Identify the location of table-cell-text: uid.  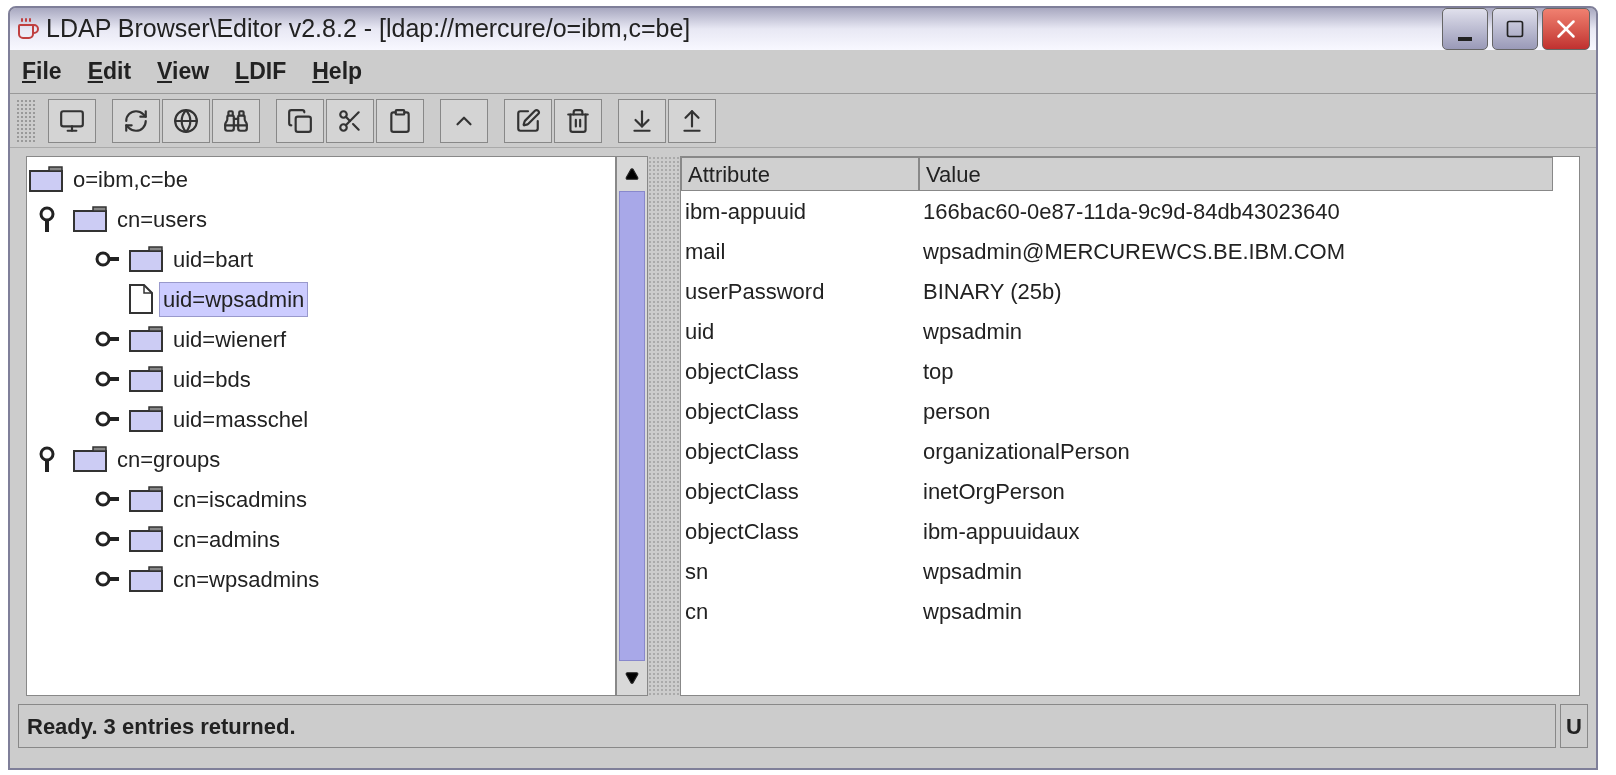
(700, 331).